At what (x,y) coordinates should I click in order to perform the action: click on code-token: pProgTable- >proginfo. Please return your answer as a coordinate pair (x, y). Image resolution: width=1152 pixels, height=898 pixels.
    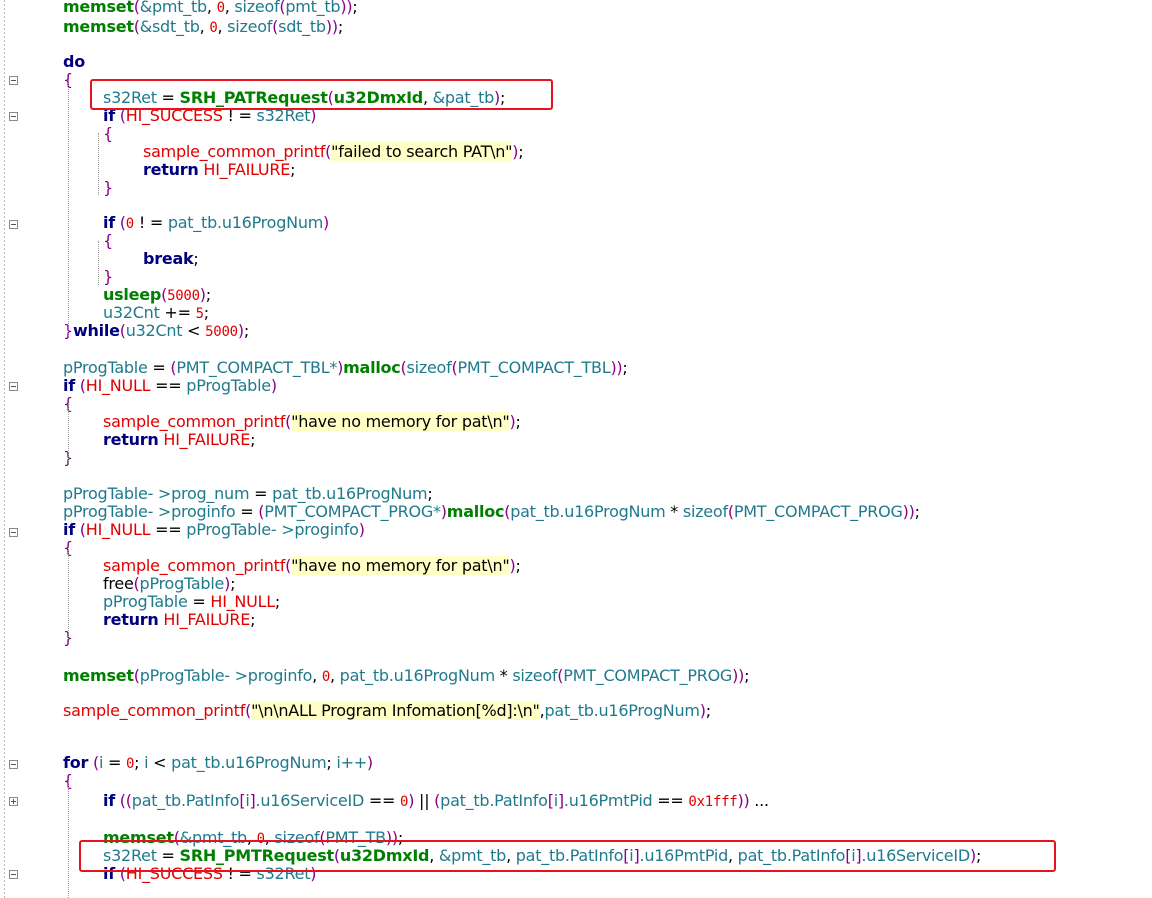
    Looking at the image, I should click on (226, 675).